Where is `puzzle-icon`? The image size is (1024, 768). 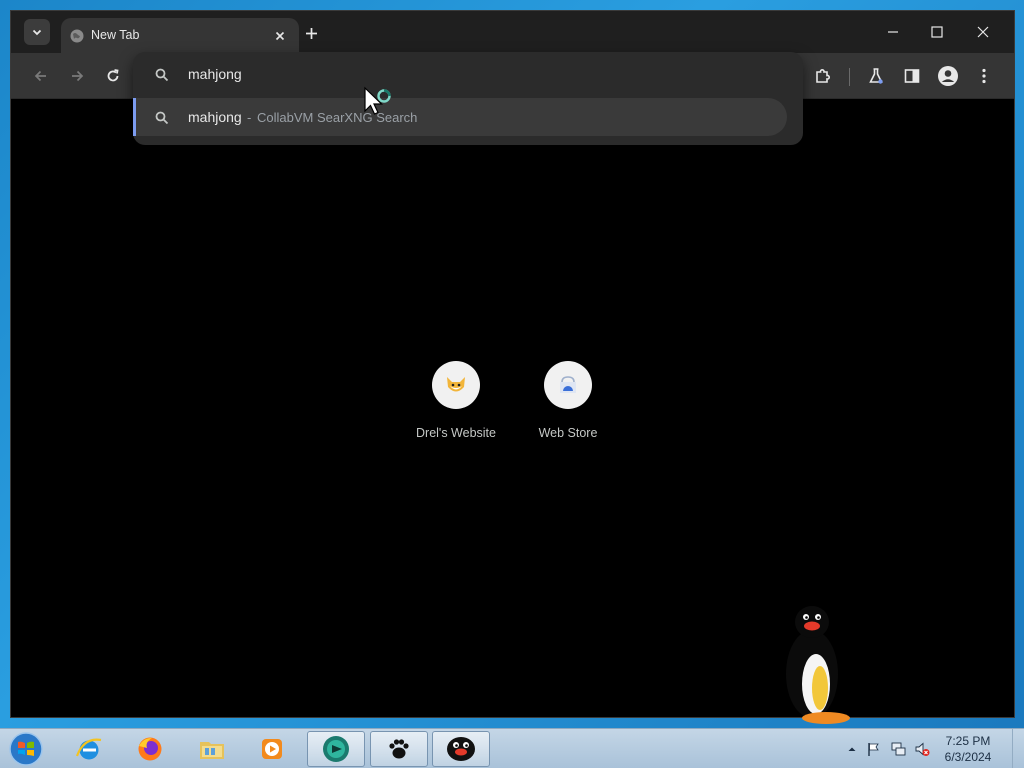 puzzle-icon is located at coordinates (823, 76).